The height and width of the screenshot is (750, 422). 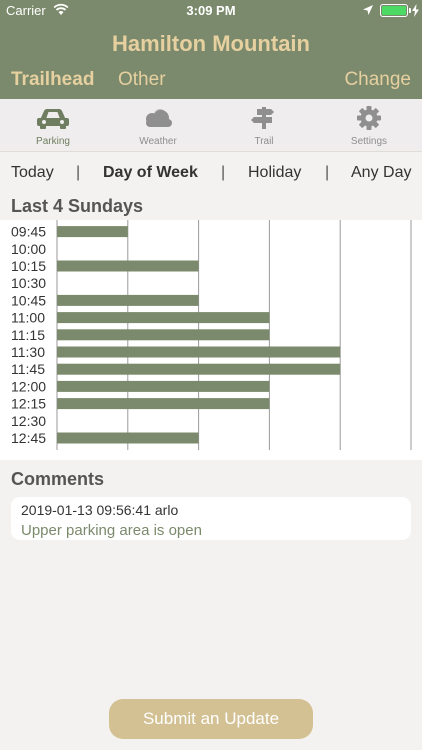 I want to click on segment-trailhead: Trailhead, so click(x=52, y=80).